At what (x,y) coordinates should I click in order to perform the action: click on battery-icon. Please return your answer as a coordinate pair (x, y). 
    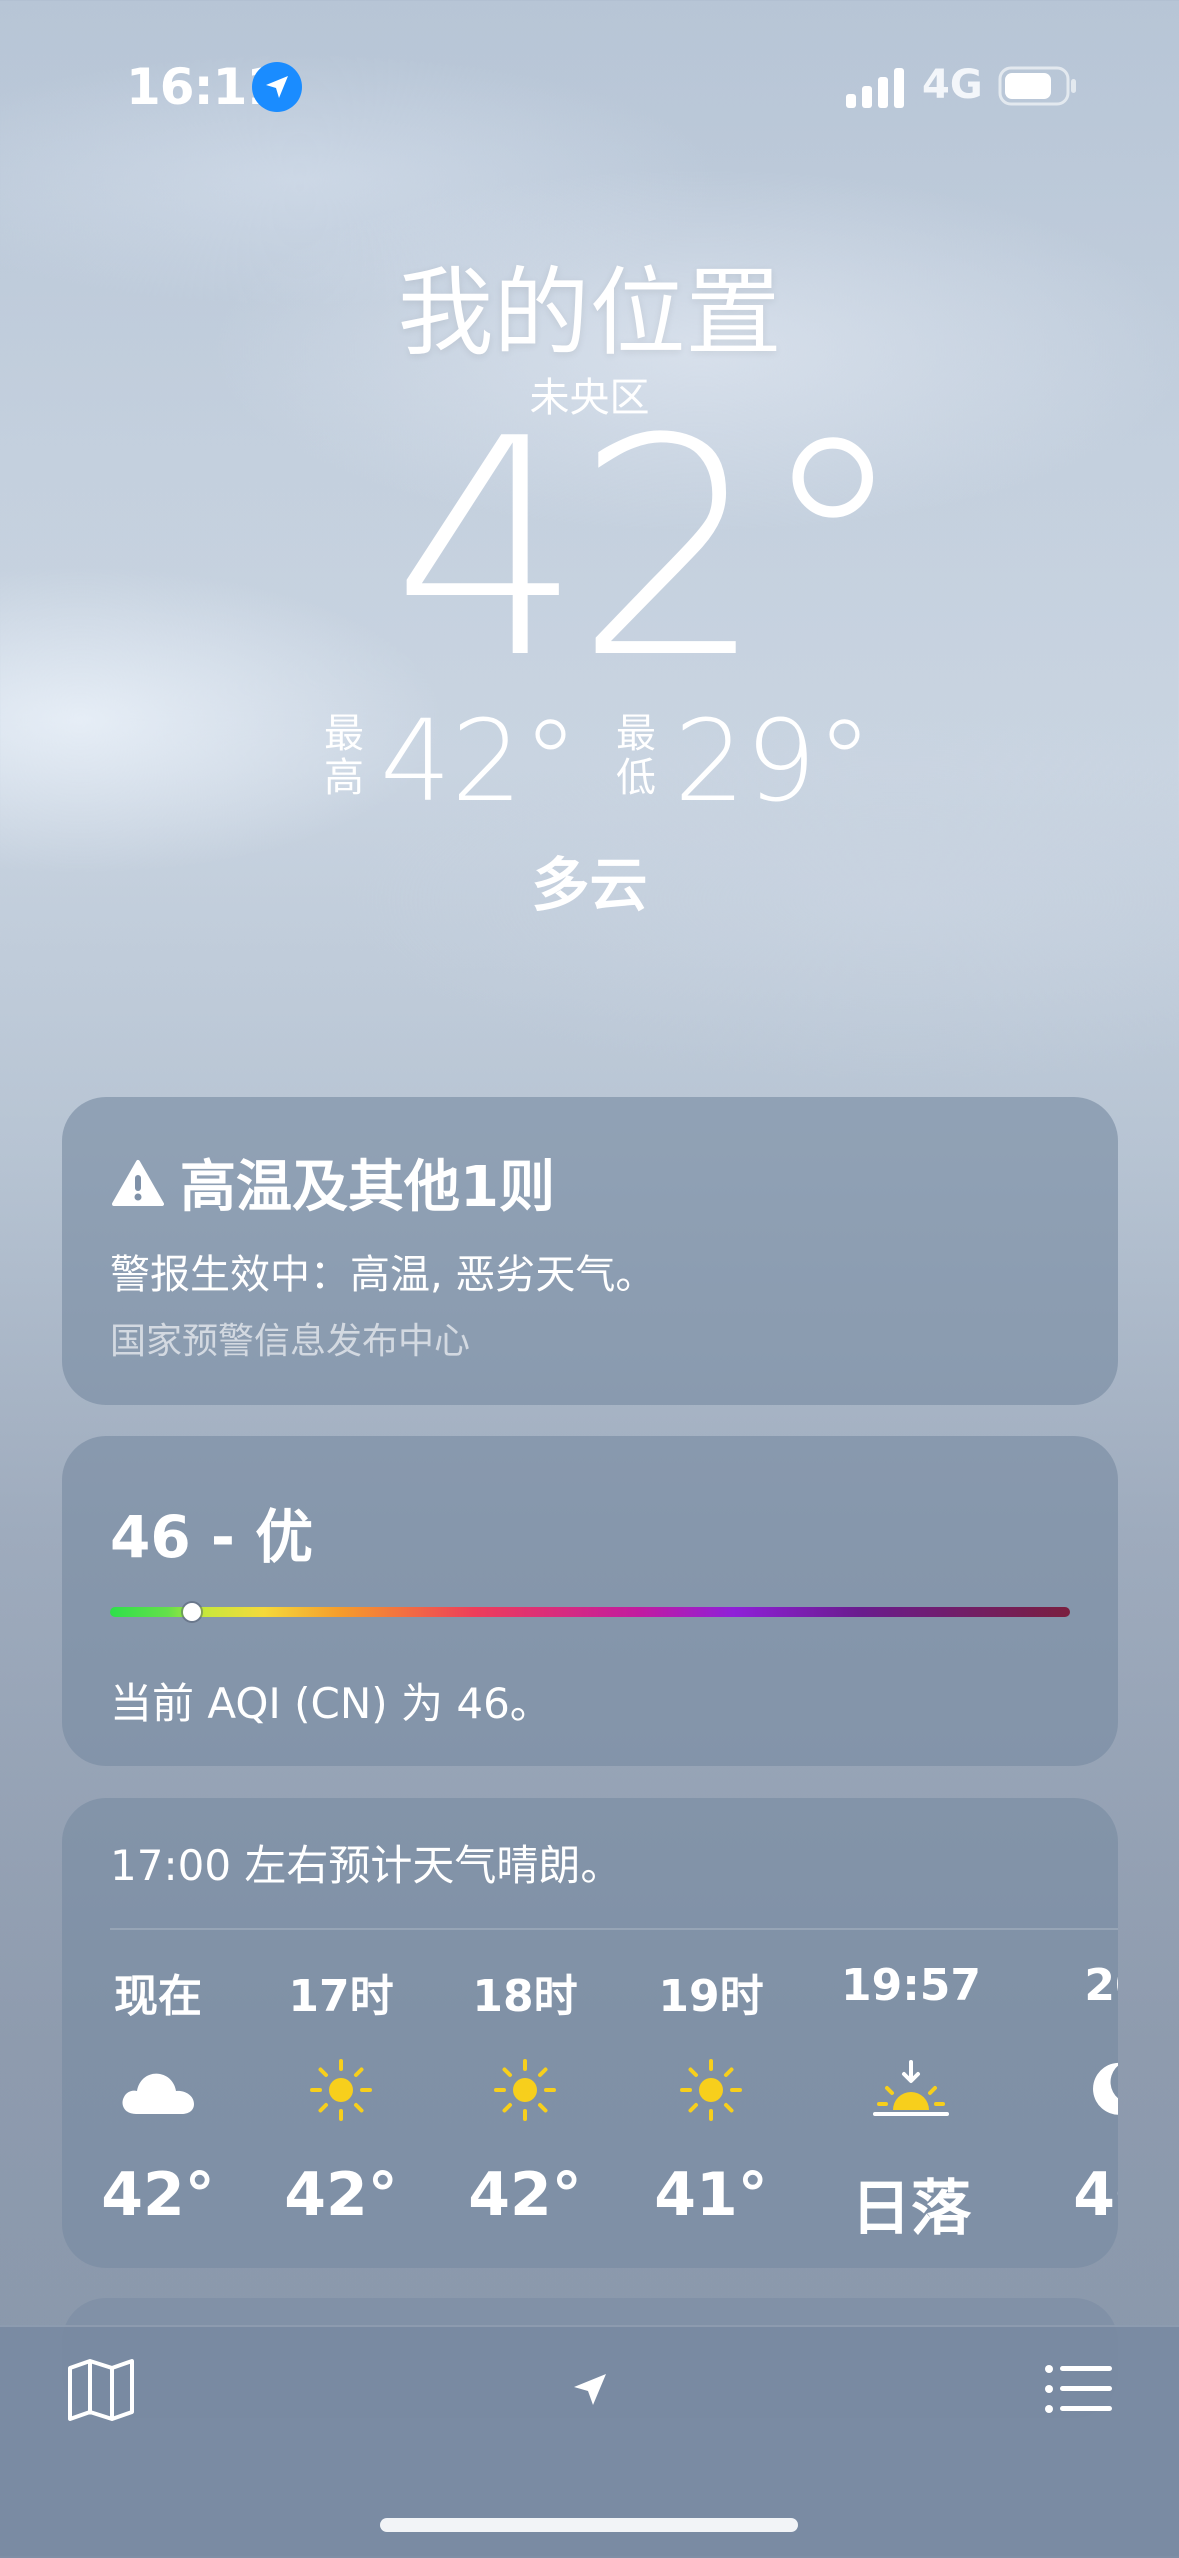
    Looking at the image, I should click on (1037, 86).